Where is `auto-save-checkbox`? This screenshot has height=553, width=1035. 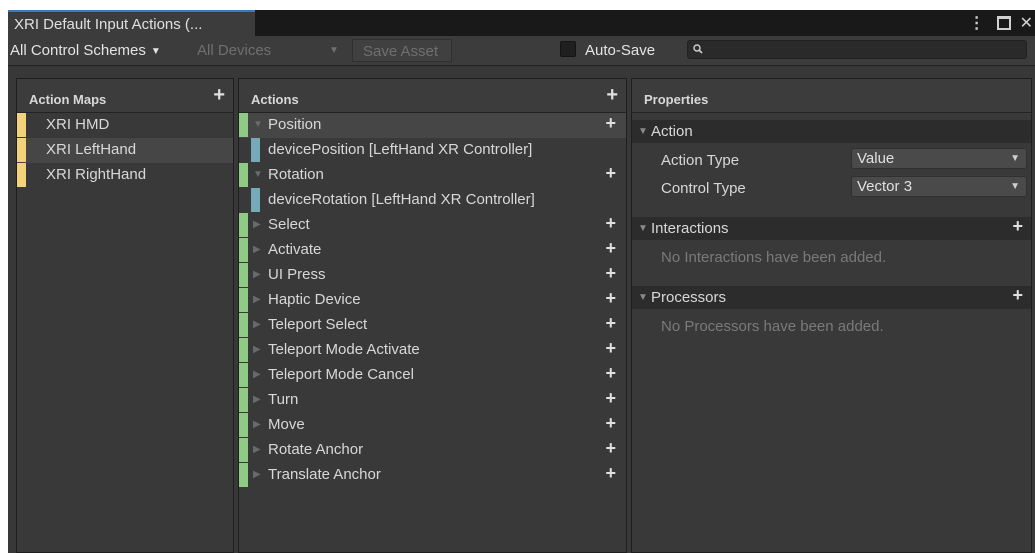
auto-save-checkbox is located at coordinates (568, 49).